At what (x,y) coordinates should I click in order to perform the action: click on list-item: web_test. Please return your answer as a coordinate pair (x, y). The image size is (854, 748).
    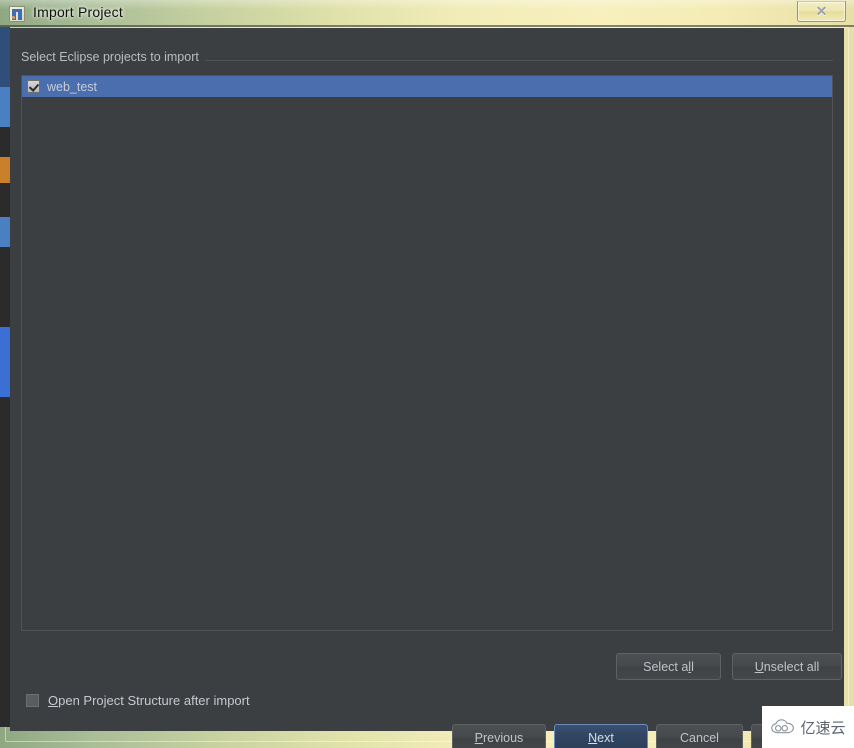
    Looking at the image, I should click on (427, 86).